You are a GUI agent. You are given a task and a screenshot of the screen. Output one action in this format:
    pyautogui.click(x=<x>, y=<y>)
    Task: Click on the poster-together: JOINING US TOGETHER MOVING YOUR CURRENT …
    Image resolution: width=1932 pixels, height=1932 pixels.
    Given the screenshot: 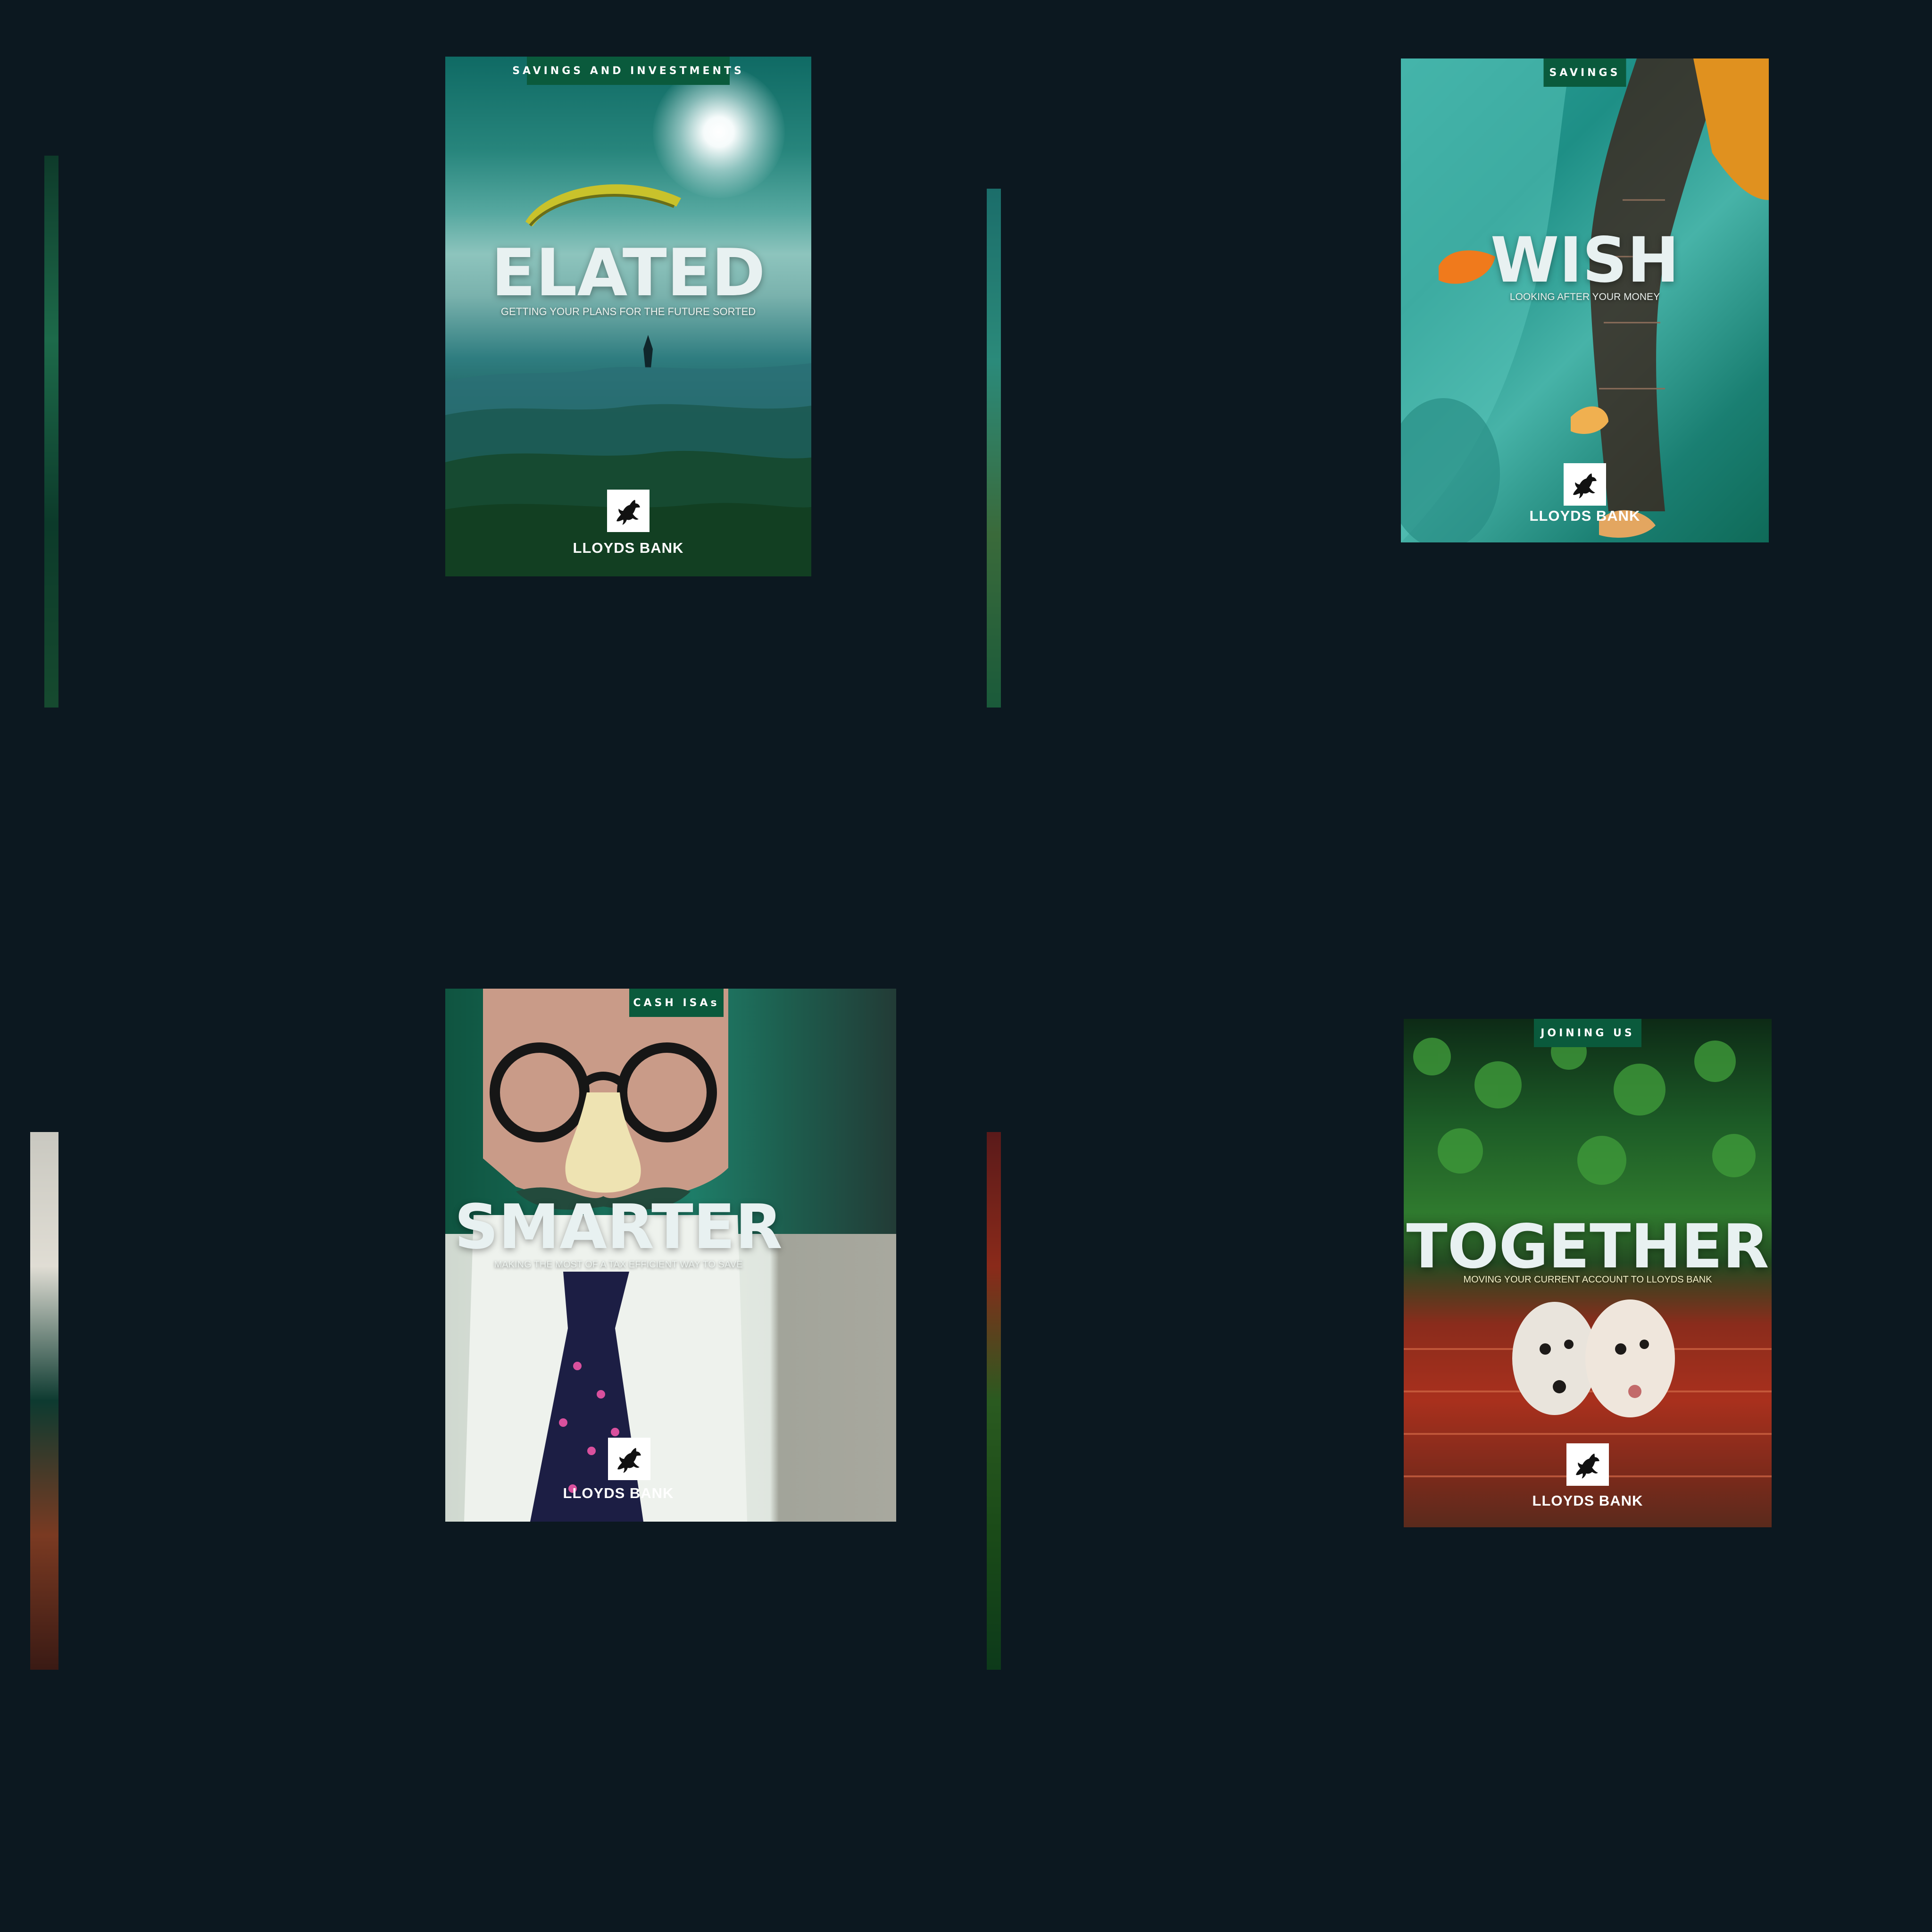 What is the action you would take?
    pyautogui.click(x=1588, y=1273)
    